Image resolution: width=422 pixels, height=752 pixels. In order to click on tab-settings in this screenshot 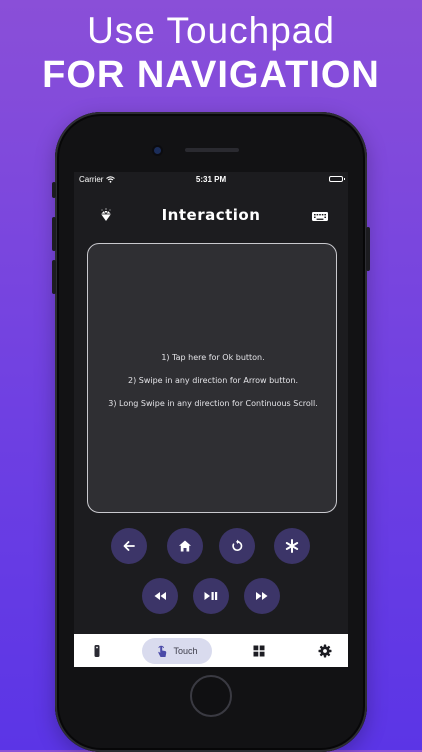, I will do `click(325, 651)`.